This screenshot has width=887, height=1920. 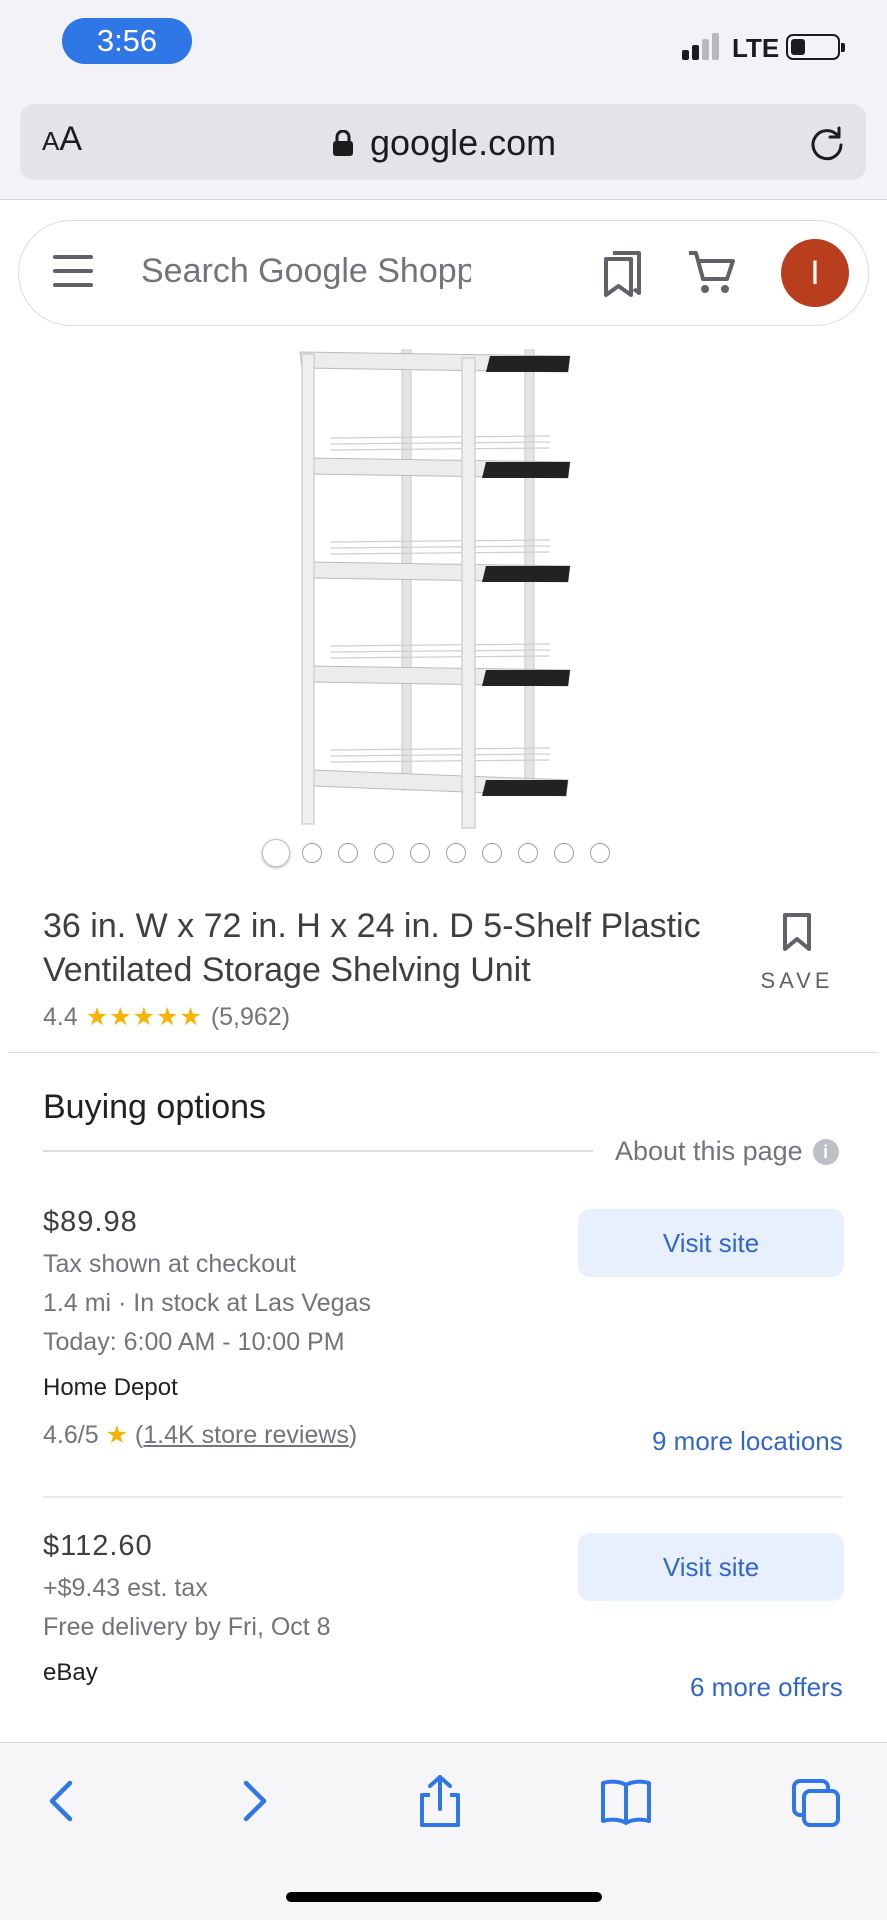 What do you see at coordinates (306, 271) in the screenshot?
I see `search-input` at bounding box center [306, 271].